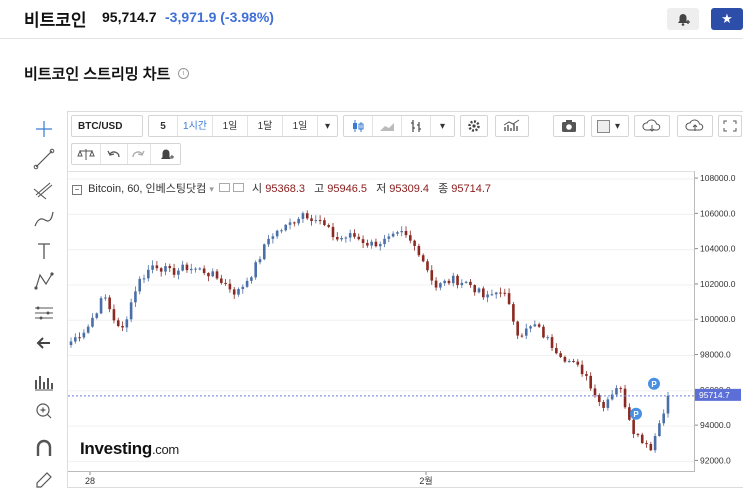  I want to click on indicators-chart-icon, so click(511, 125).